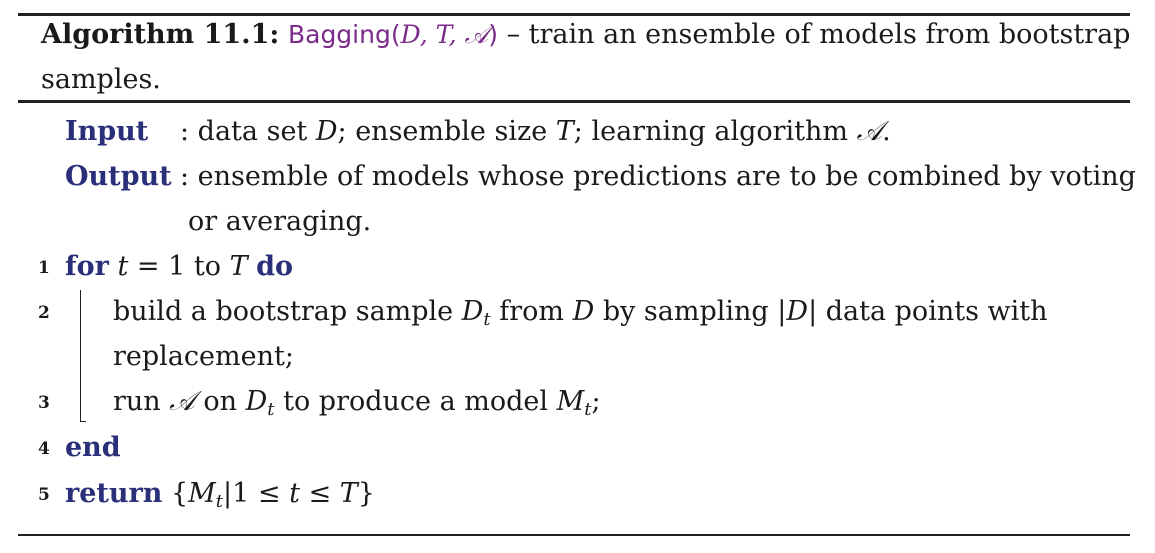 This screenshot has height=553, width=1155. Describe the element at coordinates (220, 495) in the screenshot. I see `return-line: return {Mt|1 ≤ t ≤ T}` at that location.